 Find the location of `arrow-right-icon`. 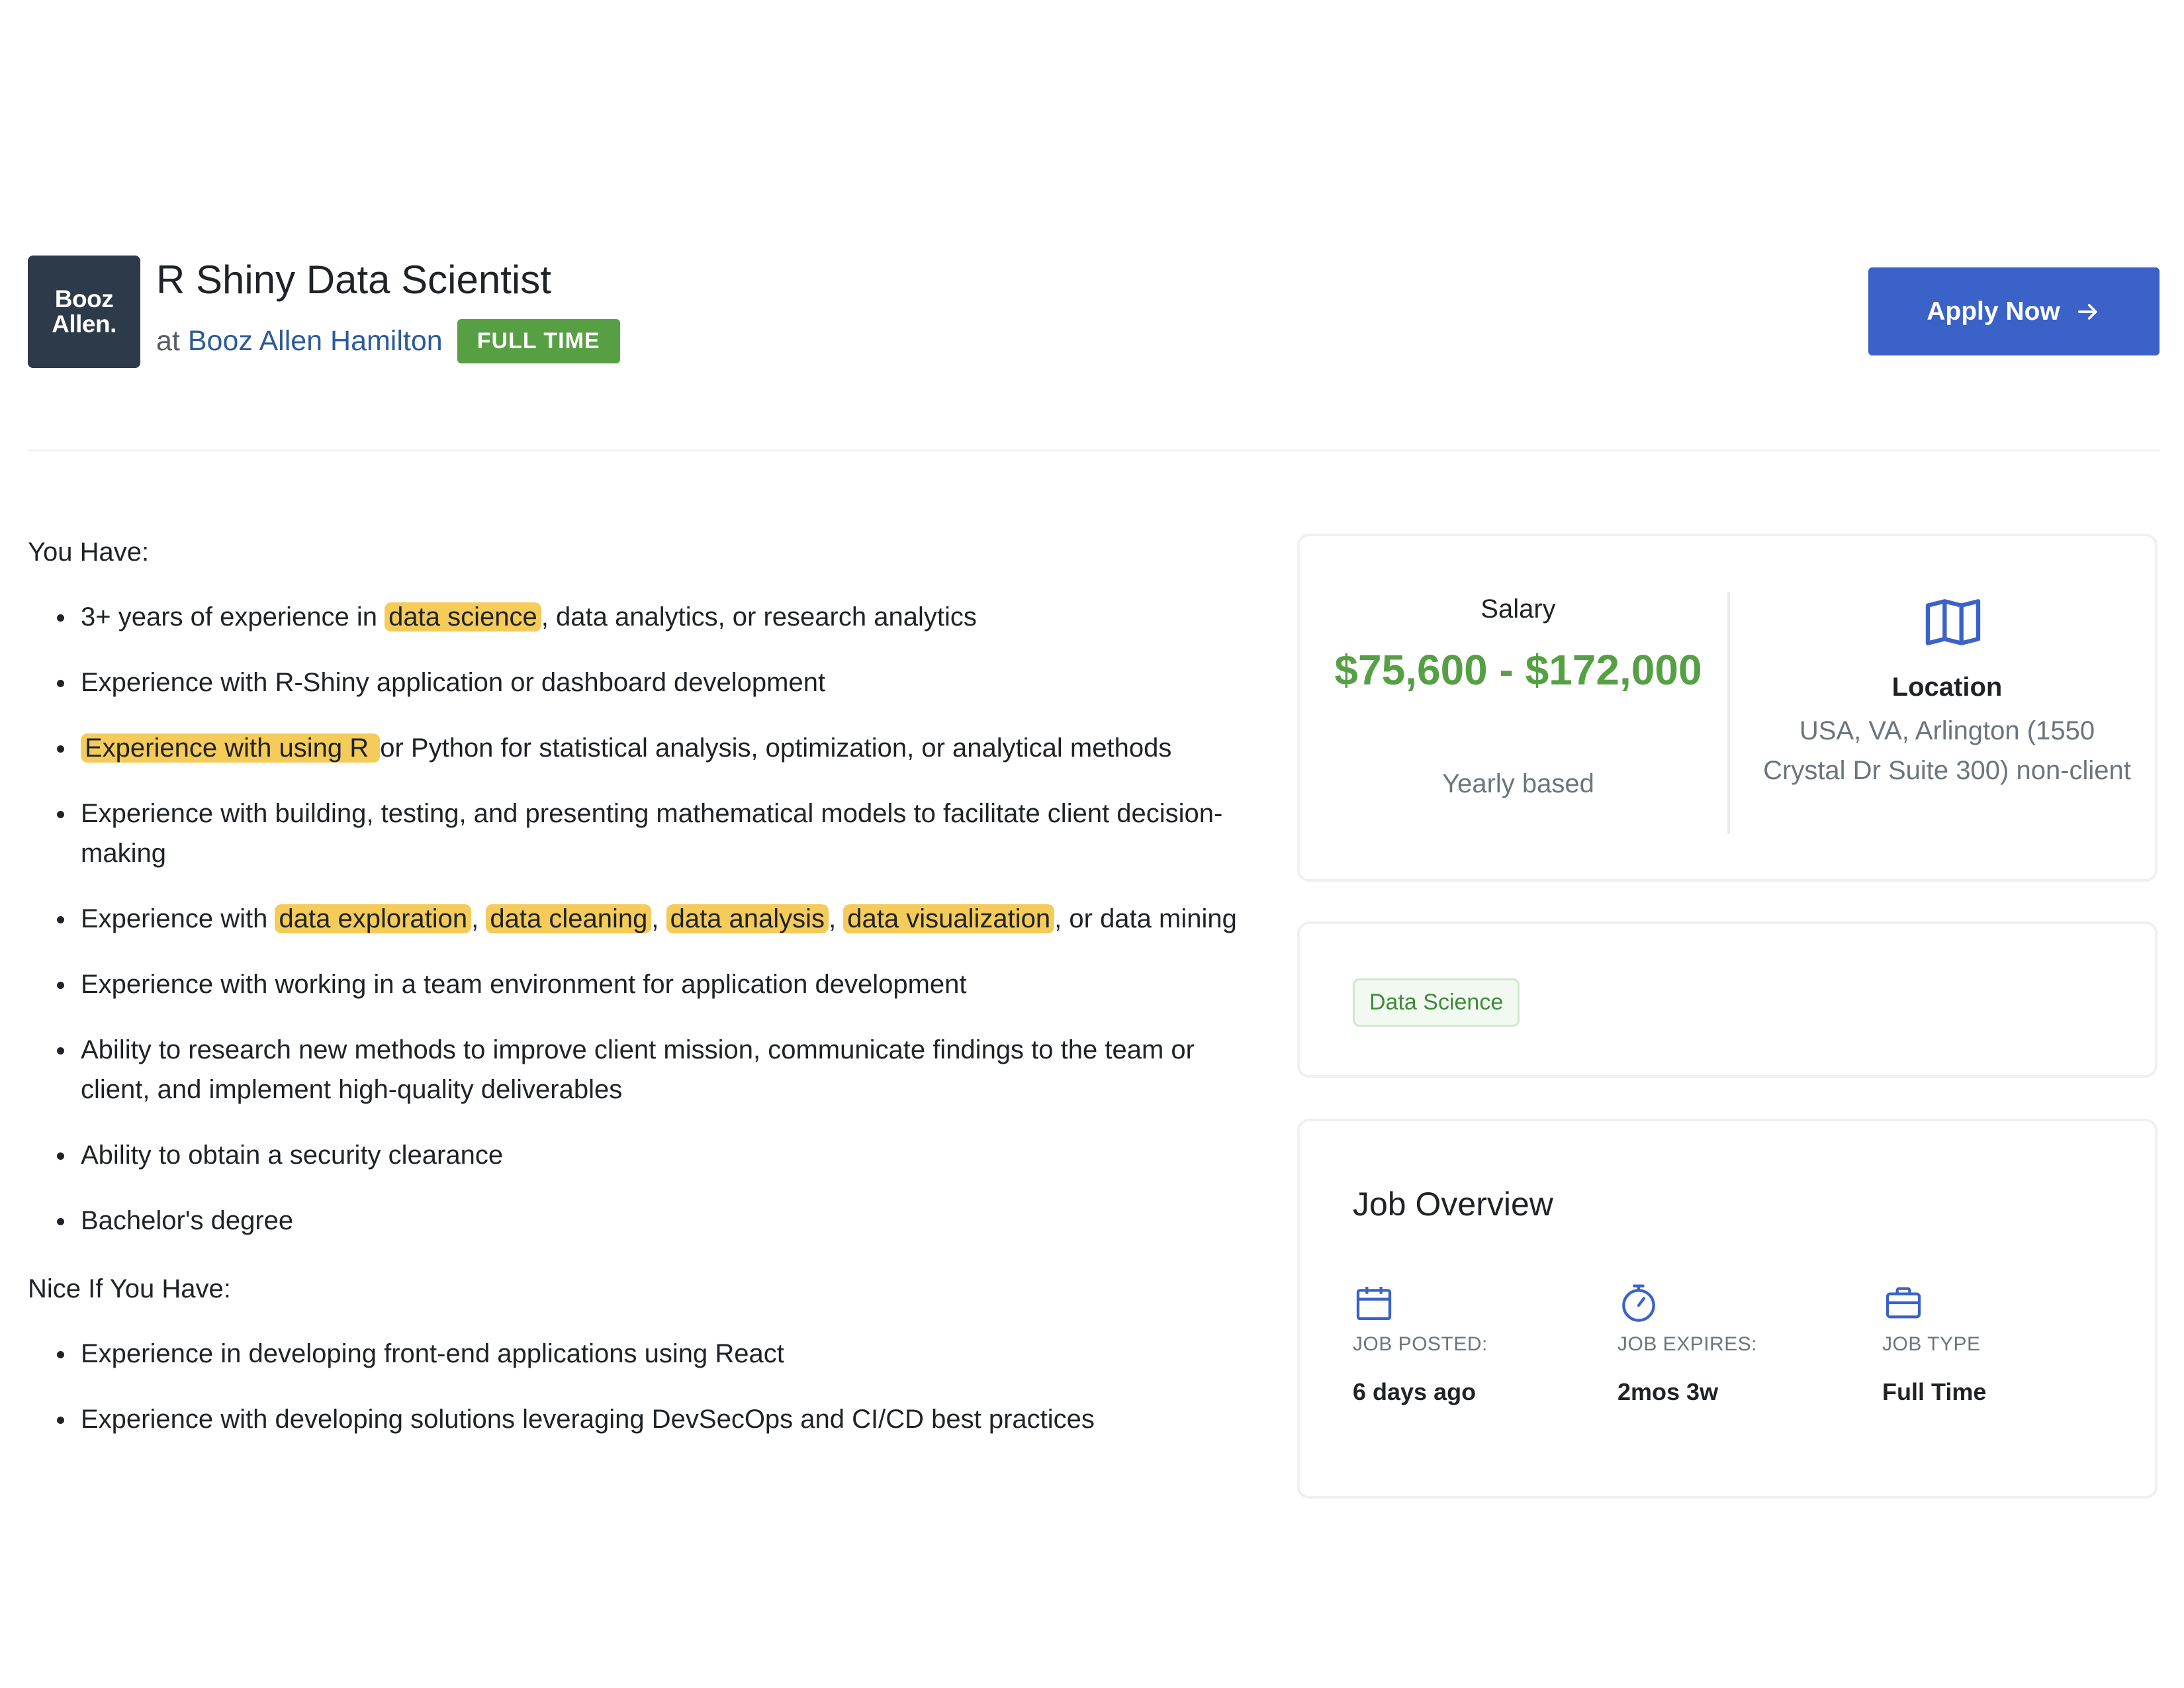

arrow-right-icon is located at coordinates (2087, 311).